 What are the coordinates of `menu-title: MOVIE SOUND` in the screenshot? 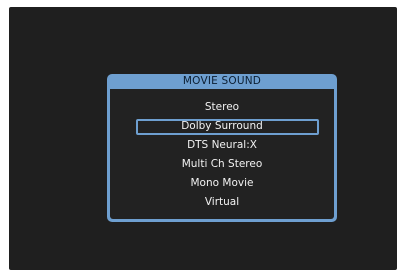 It's located at (222, 81).